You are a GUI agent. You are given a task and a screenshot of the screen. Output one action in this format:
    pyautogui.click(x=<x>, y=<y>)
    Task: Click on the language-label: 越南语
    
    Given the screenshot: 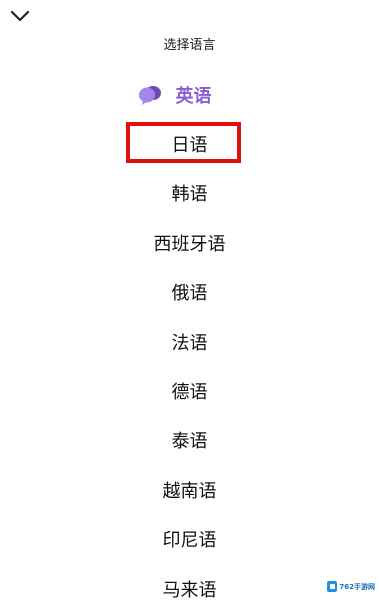 What is the action you would take?
    pyautogui.click(x=189, y=491)
    